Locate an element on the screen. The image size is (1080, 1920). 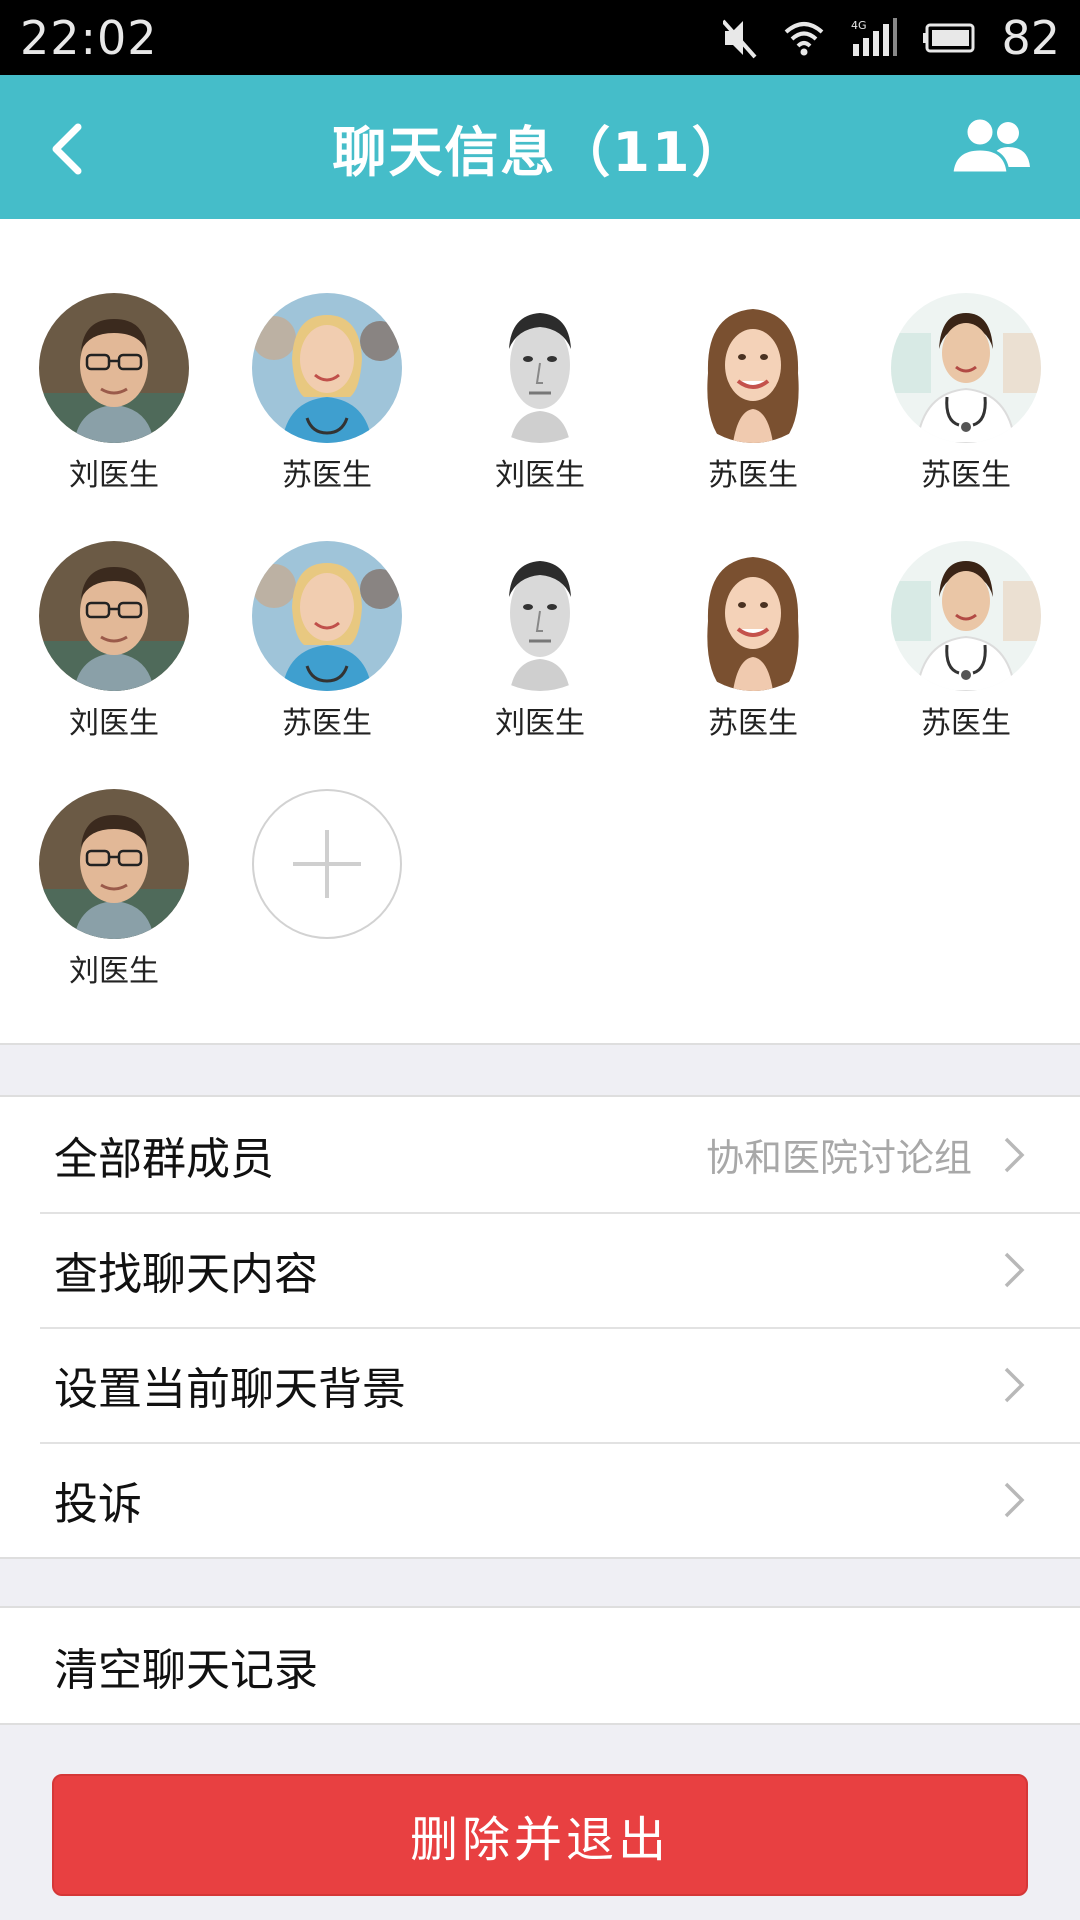
add-member-button is located at coordinates (327, 891).